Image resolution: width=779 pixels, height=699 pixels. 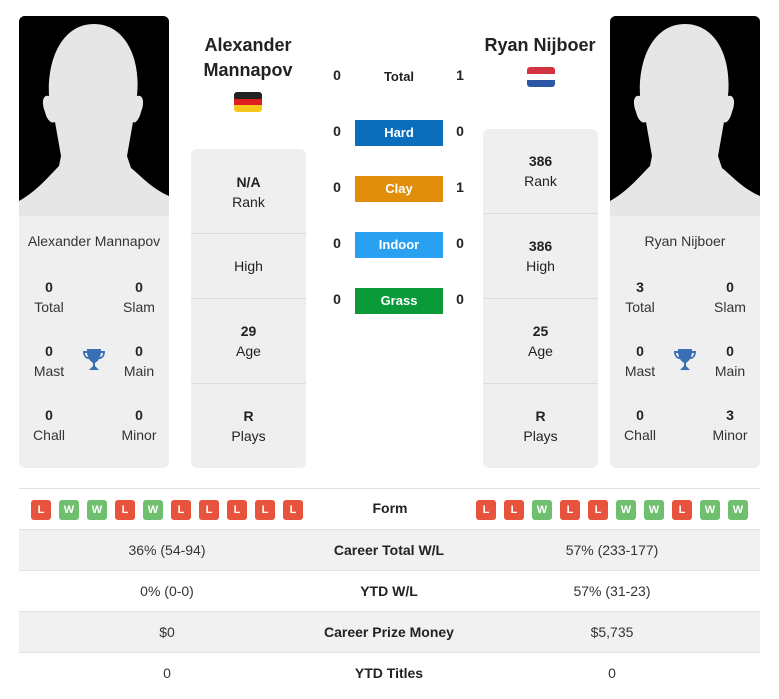 What do you see at coordinates (49, 297) in the screenshot?
I see `player1-titles-total: 0 Total` at bounding box center [49, 297].